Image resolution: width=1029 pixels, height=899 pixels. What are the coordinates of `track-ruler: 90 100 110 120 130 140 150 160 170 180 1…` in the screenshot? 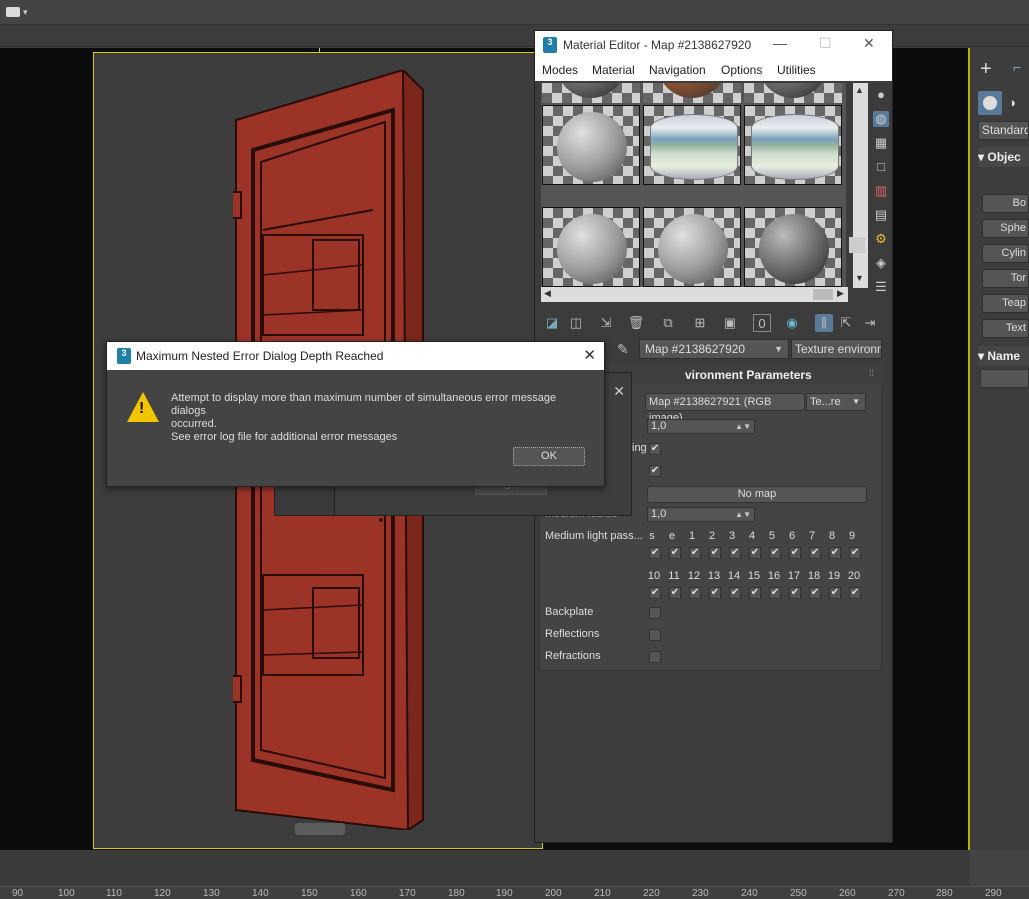 It's located at (514, 892).